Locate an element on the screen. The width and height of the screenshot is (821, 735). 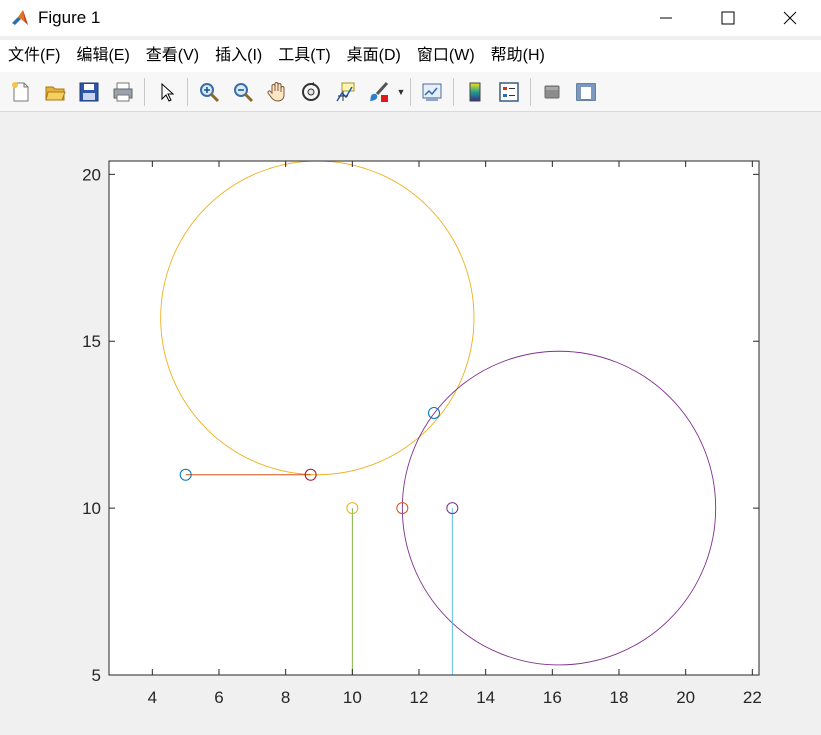
colorbar-button is located at coordinates (475, 92).